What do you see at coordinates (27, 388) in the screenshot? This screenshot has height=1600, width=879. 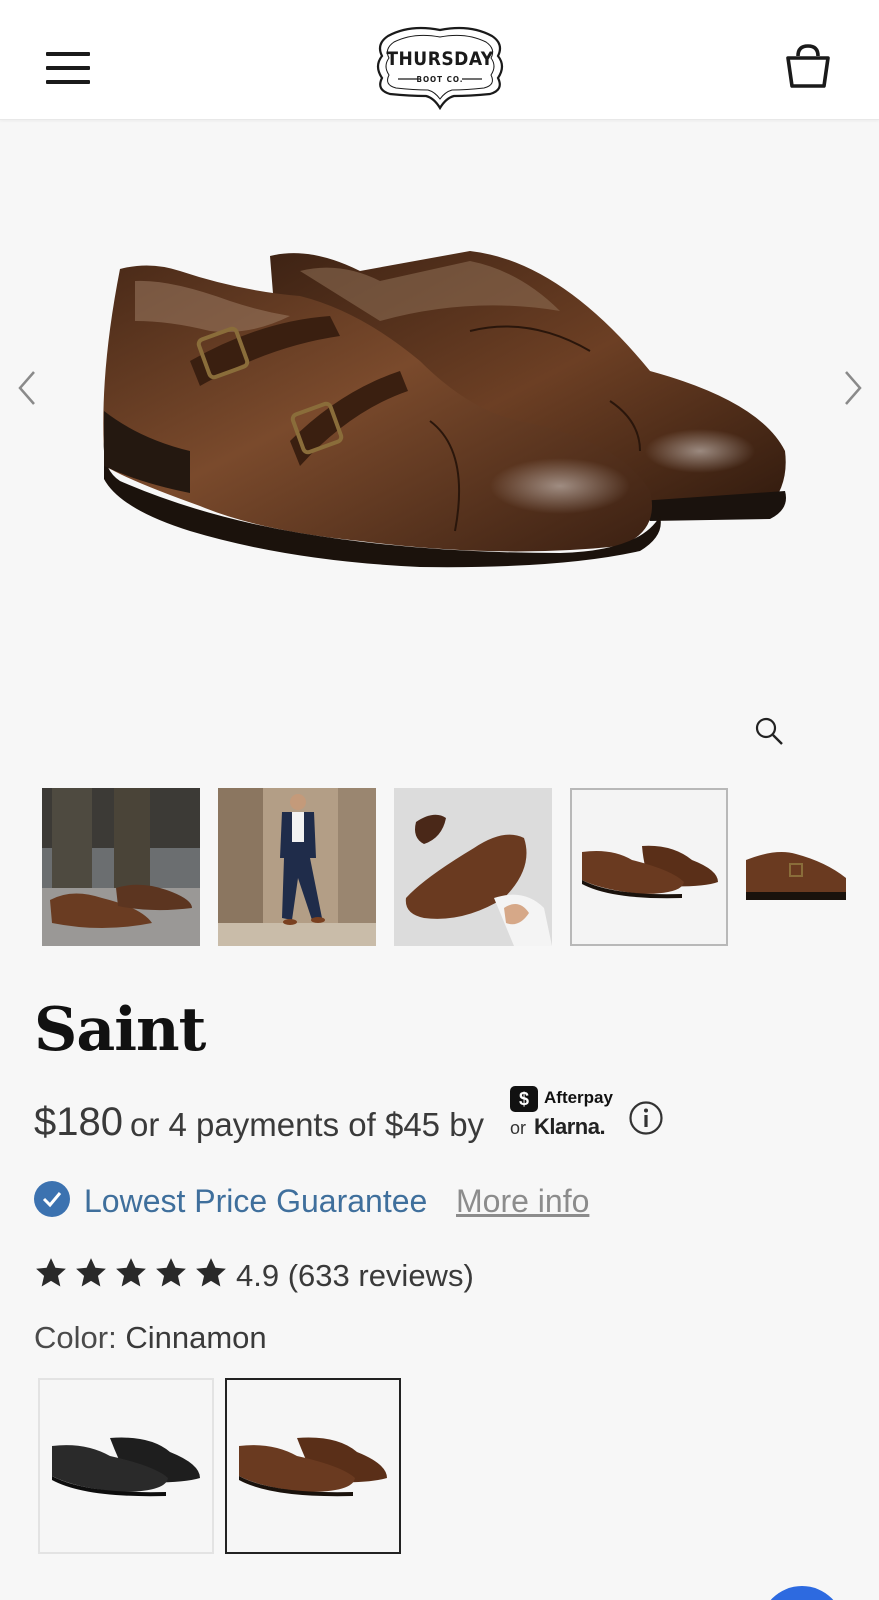 I see `previous-image-arrow-icon` at bounding box center [27, 388].